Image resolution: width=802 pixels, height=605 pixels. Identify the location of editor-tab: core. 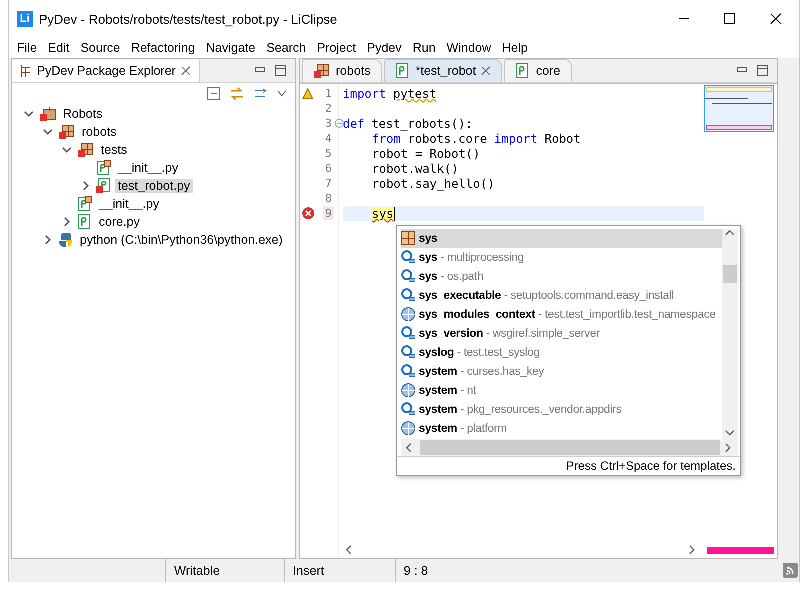
(538, 70).